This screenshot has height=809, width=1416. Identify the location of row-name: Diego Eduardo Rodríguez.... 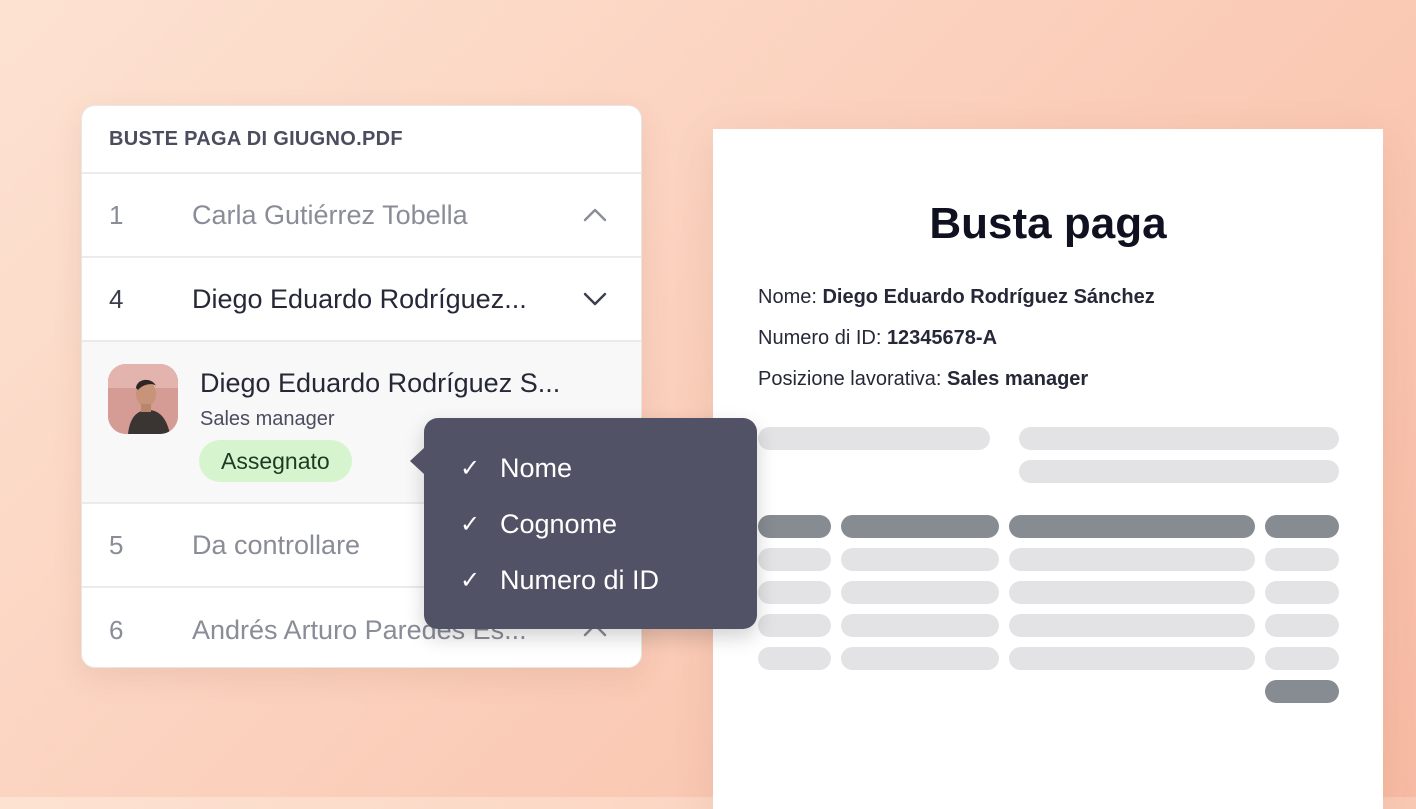
(359, 298).